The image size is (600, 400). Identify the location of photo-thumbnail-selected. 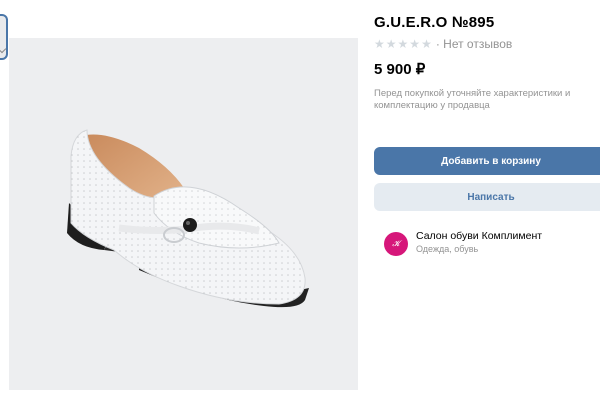
(4, 37).